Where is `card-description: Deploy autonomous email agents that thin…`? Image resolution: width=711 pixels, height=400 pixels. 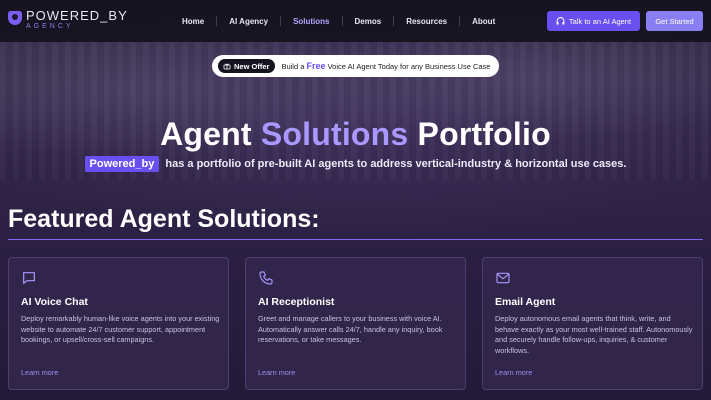
card-description: Deploy autonomous email agents that thin… is located at coordinates (594, 334).